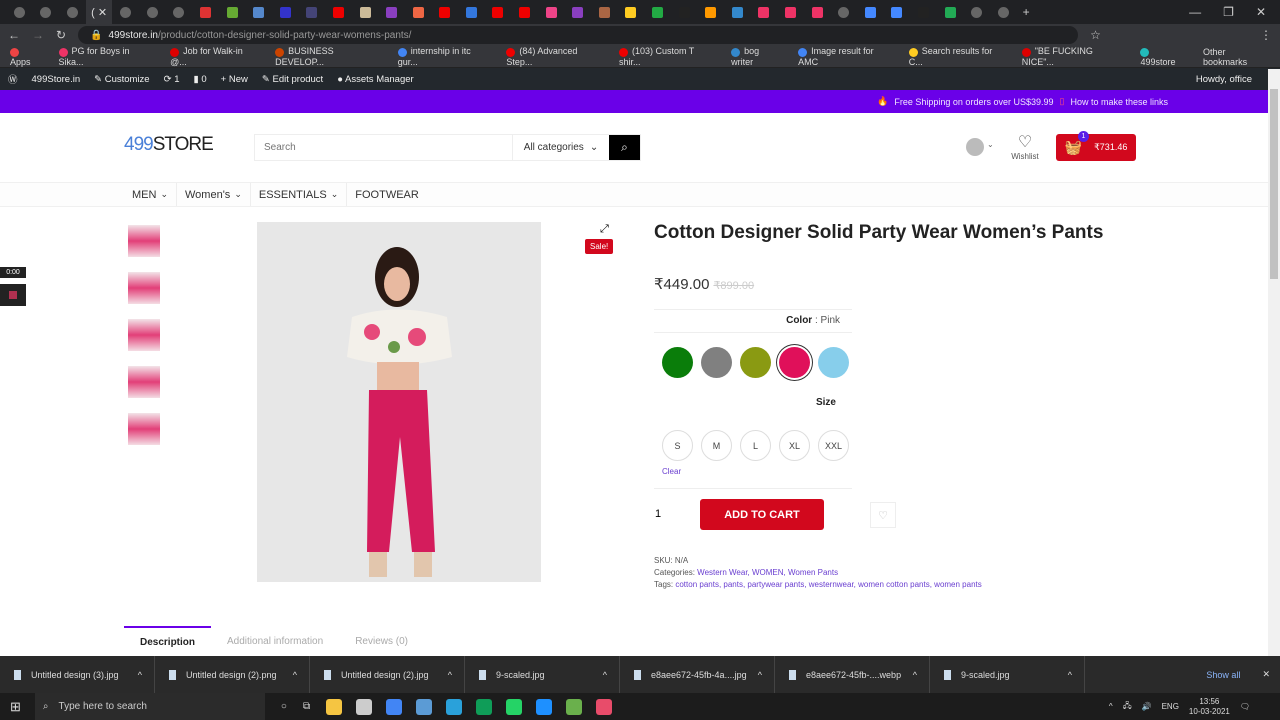 This screenshot has height=720, width=1280. What do you see at coordinates (1195, 12) in the screenshot?
I see `minimize-button: —` at bounding box center [1195, 12].